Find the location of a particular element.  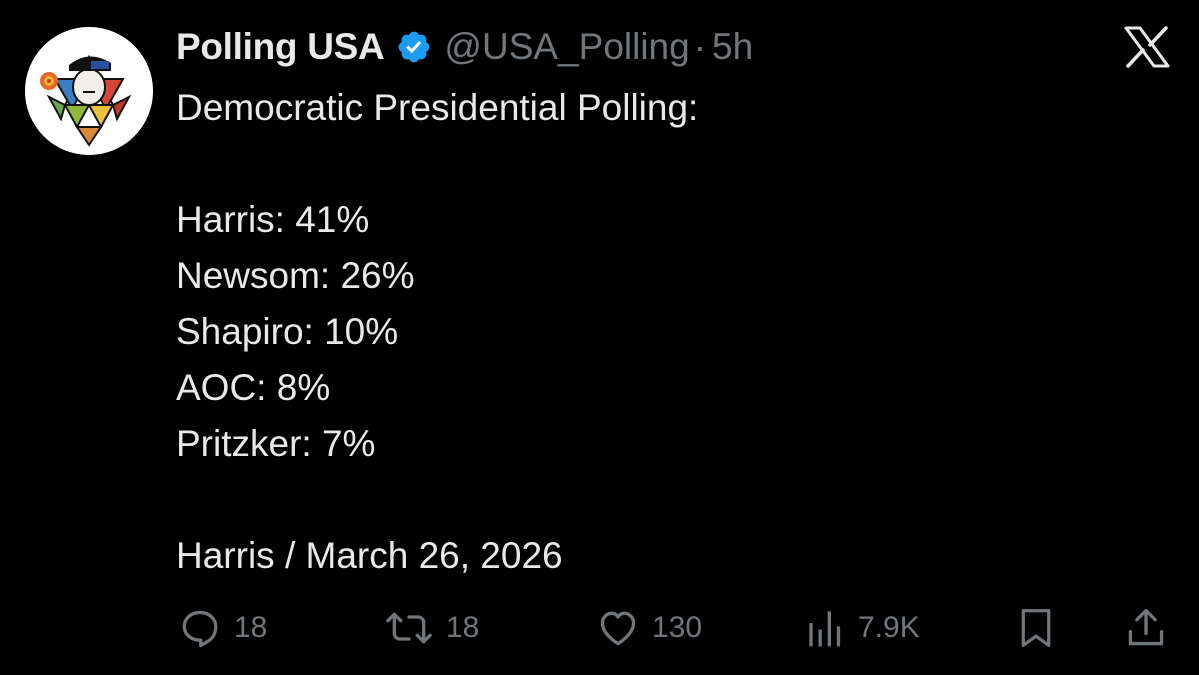

repost-button: 18 is located at coordinates (431, 628).